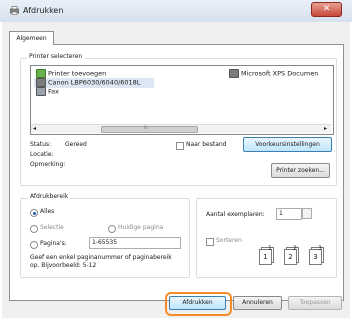  Describe the element at coordinates (146, 127) in the screenshot. I see `scroll-grip-icon: III` at that location.